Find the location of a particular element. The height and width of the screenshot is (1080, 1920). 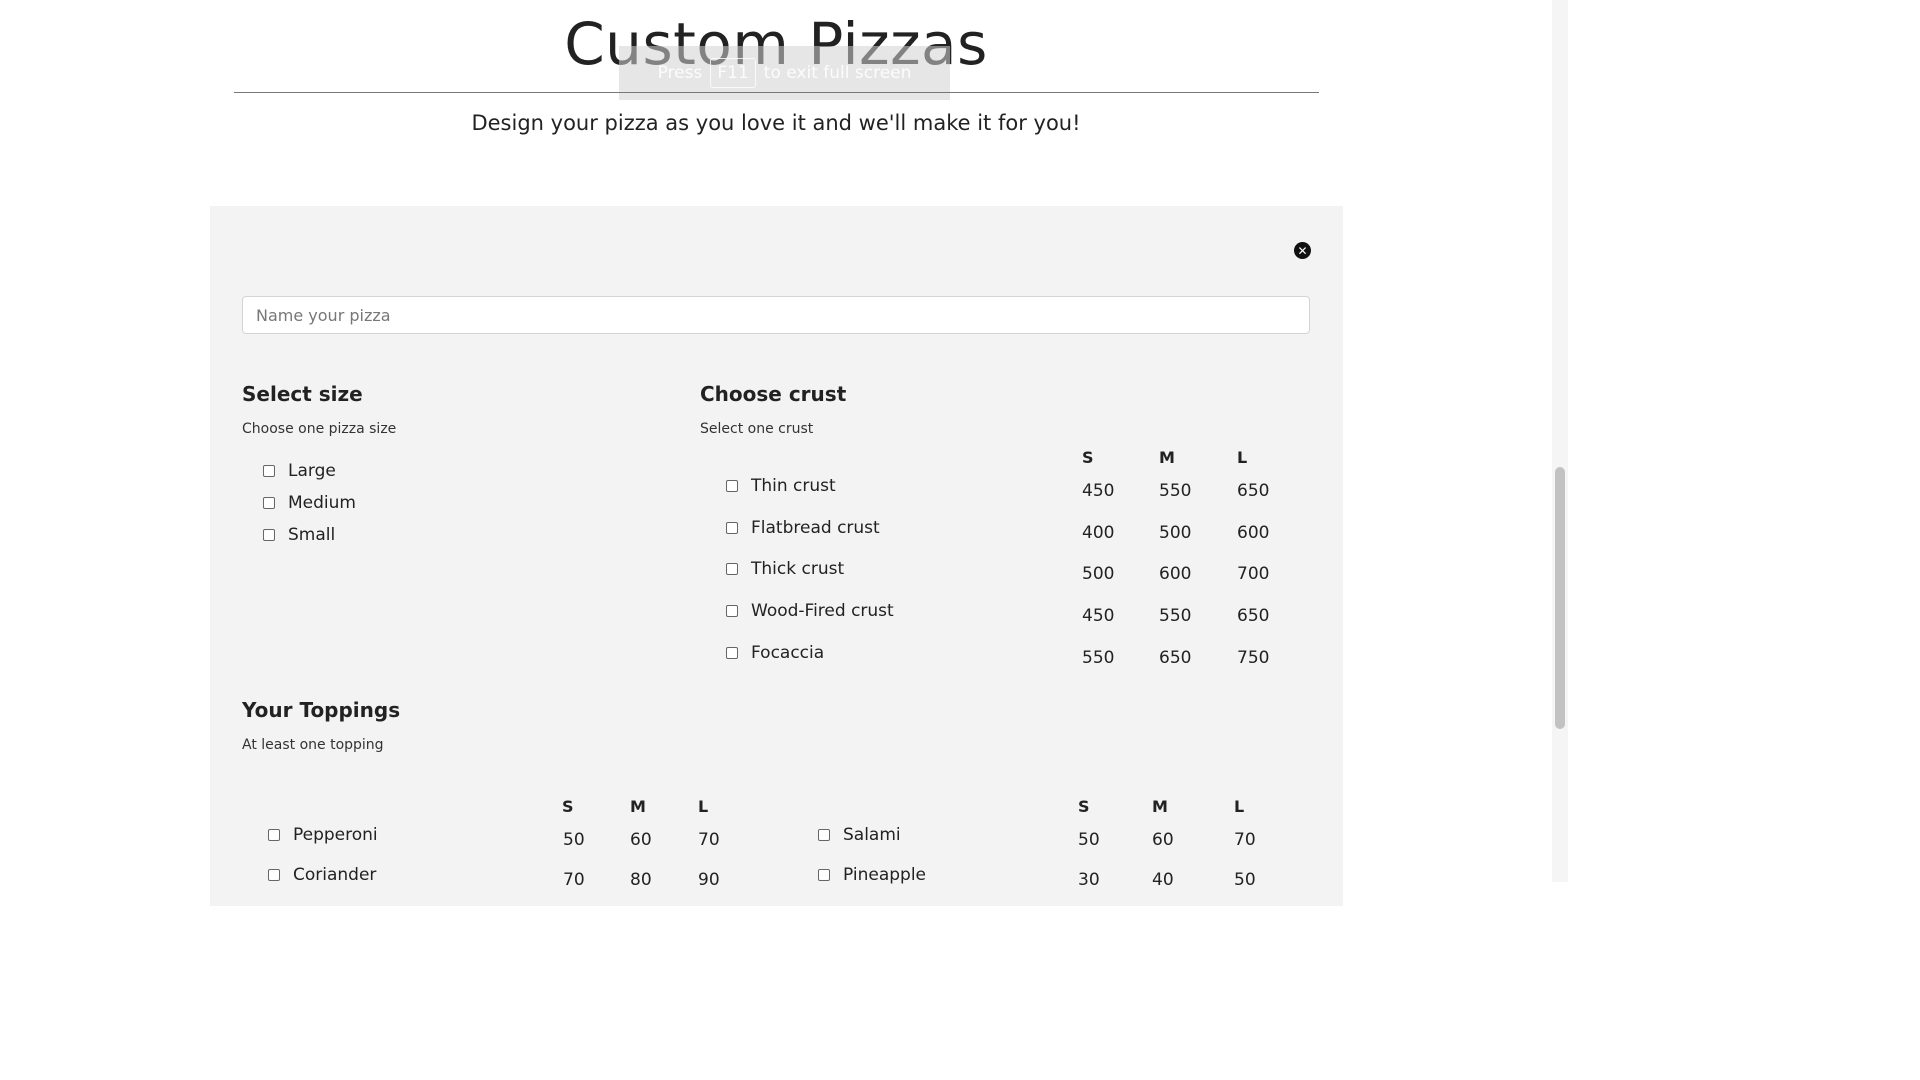

title-divider is located at coordinates (776, 92).